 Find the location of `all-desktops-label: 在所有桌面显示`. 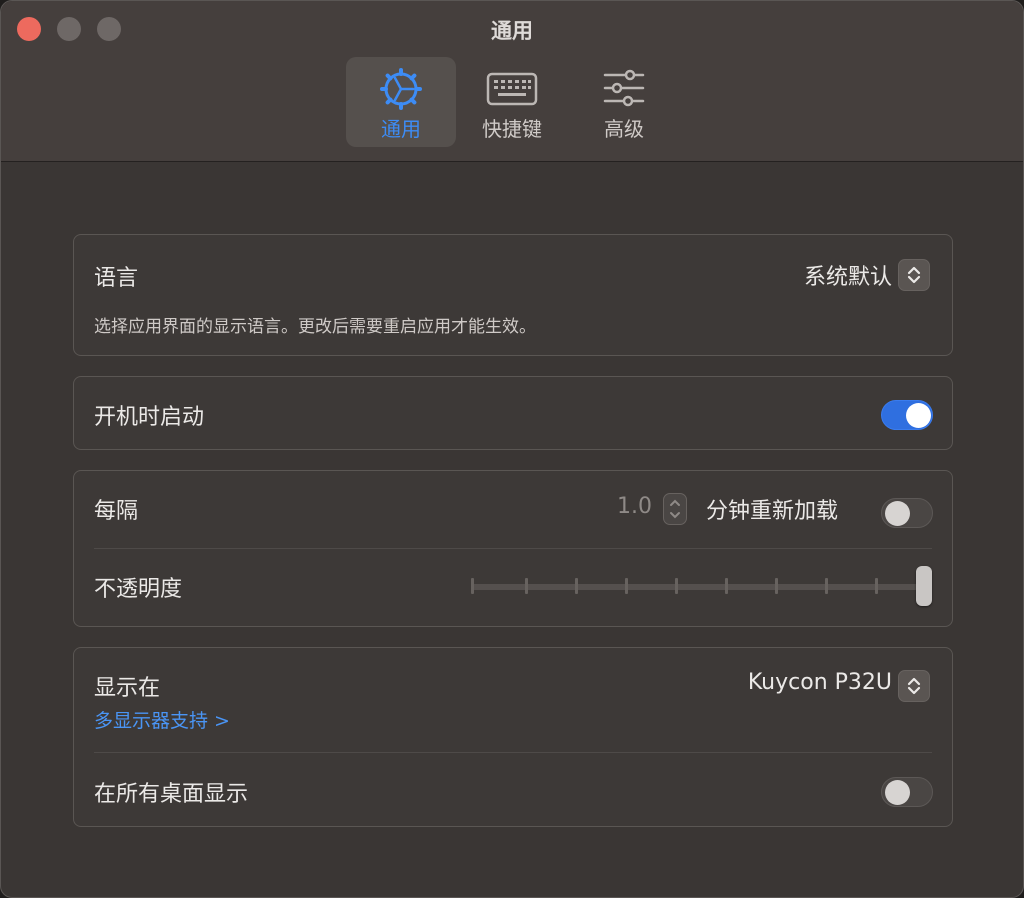

all-desktops-label: 在所有桌面显示 is located at coordinates (171, 794).